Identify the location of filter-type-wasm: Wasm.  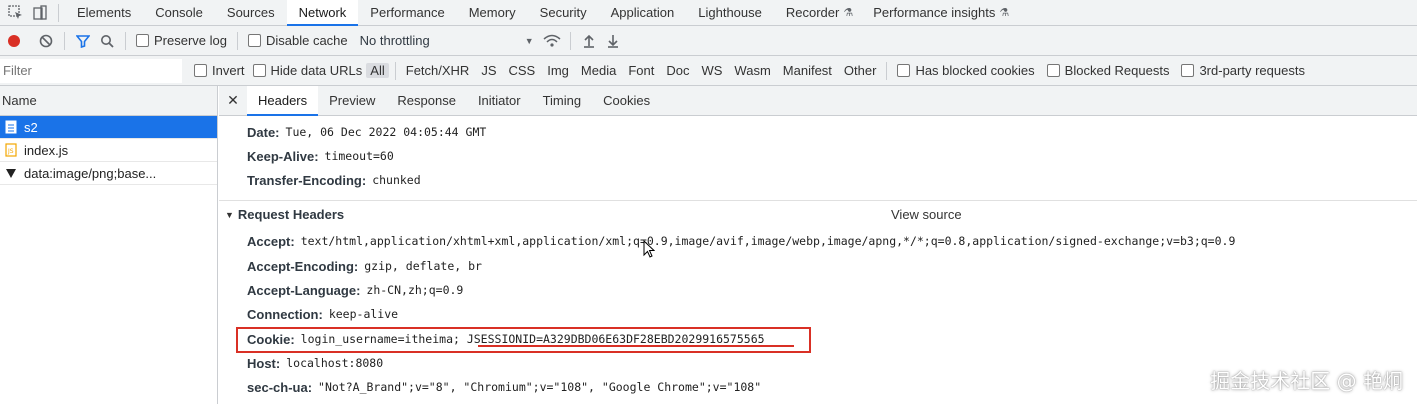
(752, 70).